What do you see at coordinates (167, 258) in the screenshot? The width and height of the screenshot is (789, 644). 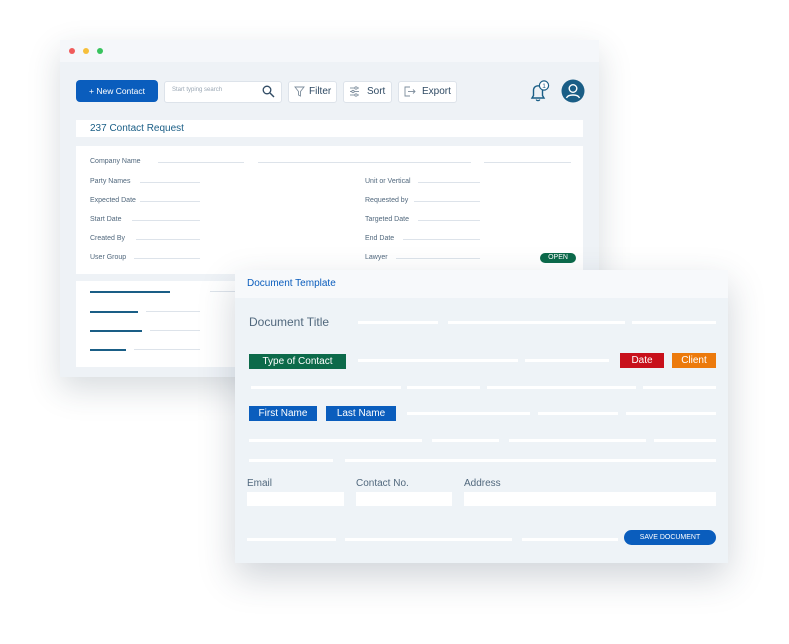 I see `user-group-value` at bounding box center [167, 258].